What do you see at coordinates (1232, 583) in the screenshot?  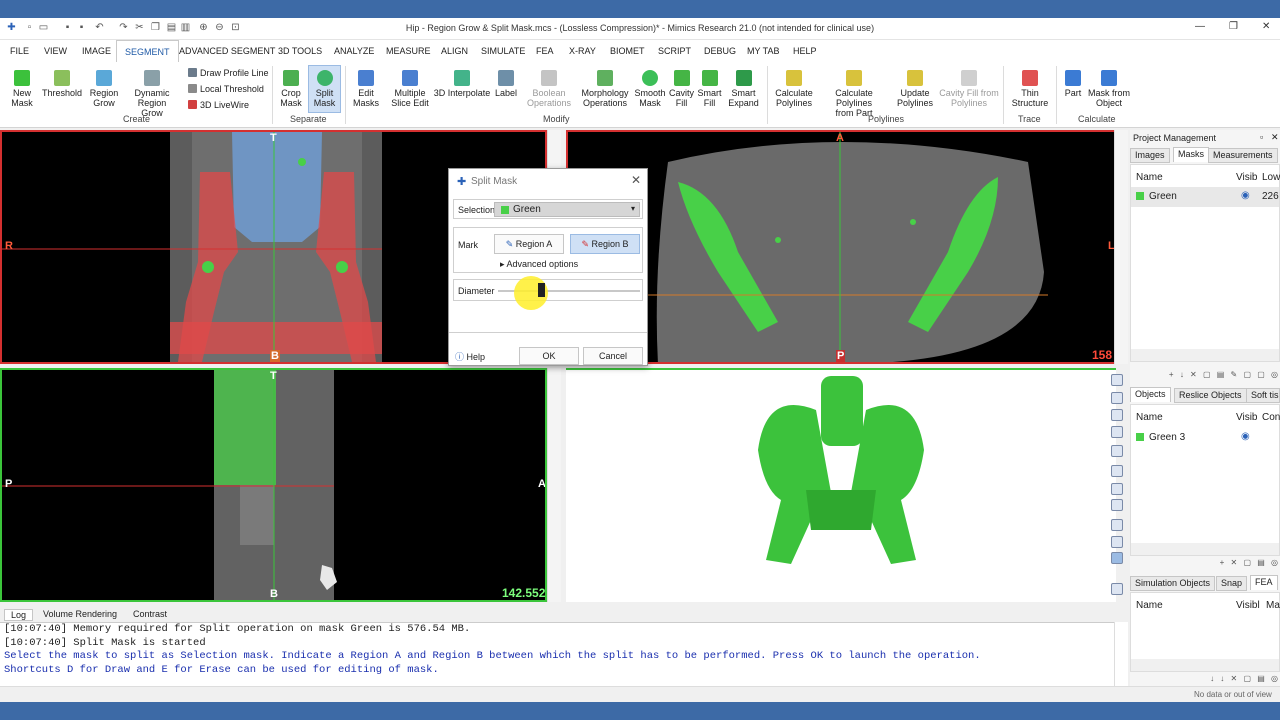 I see `tab-snap: Snap` at bounding box center [1232, 583].